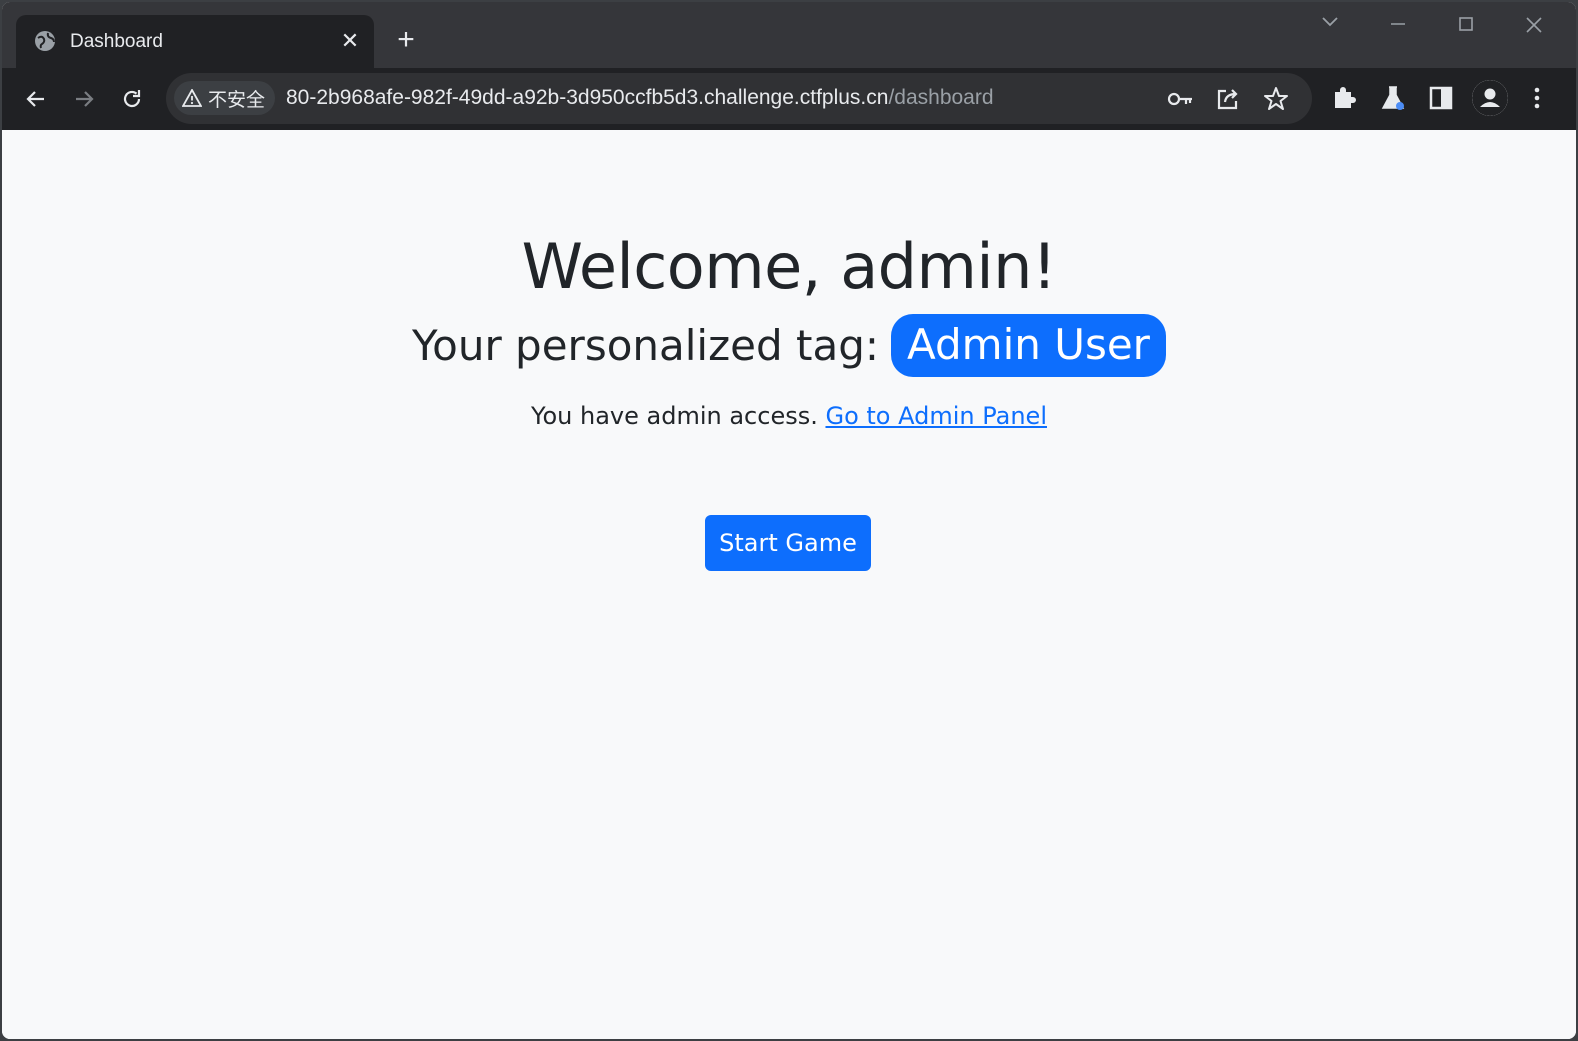 This screenshot has height=1041, width=1578. Describe the element at coordinates (674, 416) in the screenshot. I see `access-text: You have admin access.` at that location.